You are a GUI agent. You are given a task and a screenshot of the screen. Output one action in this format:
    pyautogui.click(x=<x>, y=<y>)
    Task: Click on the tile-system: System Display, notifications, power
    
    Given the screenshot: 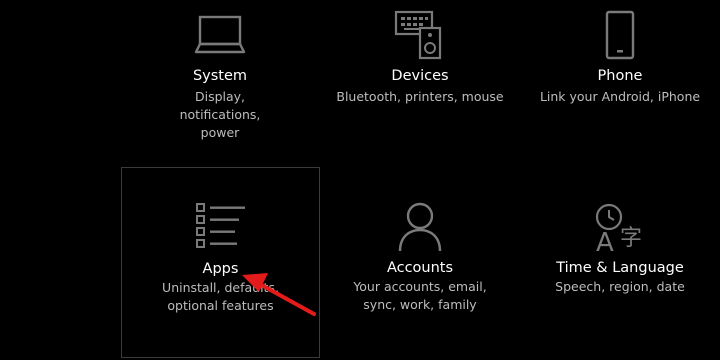 What is the action you would take?
    pyautogui.click(x=220, y=75)
    